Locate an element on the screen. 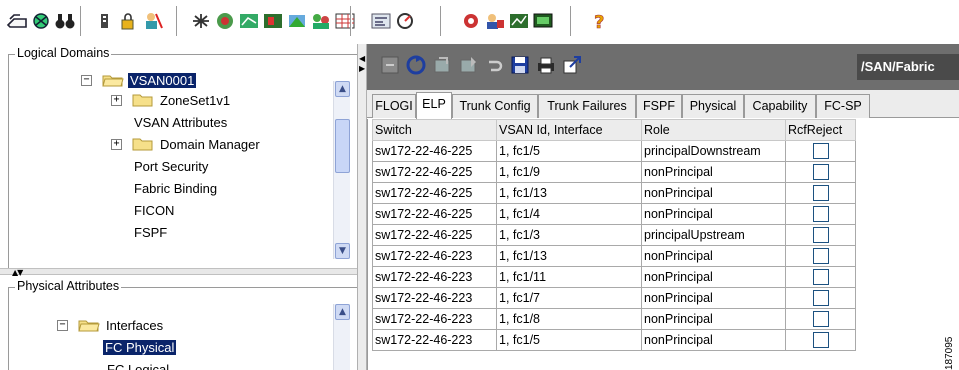  tree-item-port-security: Port Security is located at coordinates (171, 166).